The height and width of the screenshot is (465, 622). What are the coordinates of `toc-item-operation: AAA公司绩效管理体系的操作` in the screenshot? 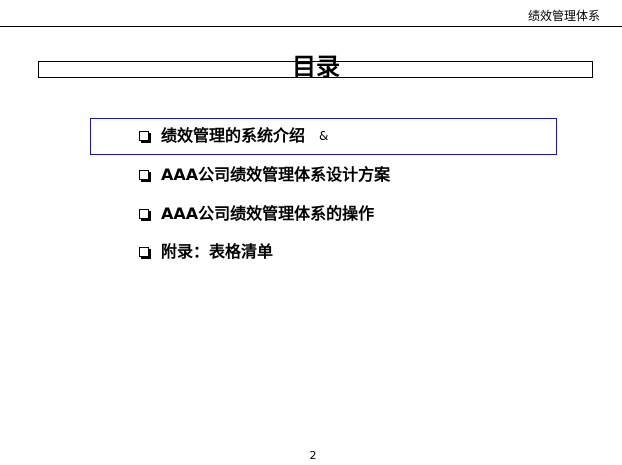 It's located at (256, 214).